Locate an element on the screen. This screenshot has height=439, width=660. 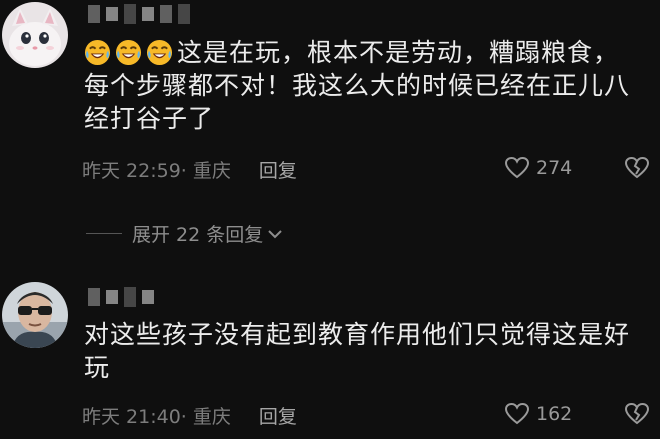
comment-meta: 昨天 21:40· 重庆 回复 is located at coordinates (189, 415).